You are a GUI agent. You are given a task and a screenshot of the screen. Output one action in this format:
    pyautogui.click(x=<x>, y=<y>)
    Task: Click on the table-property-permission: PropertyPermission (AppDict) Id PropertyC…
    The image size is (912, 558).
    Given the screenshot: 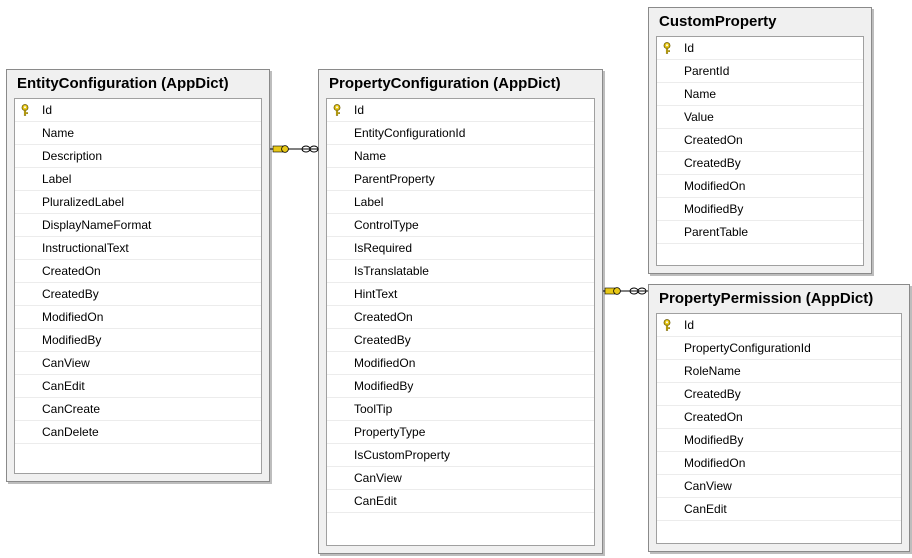 What is the action you would take?
    pyautogui.click(x=779, y=418)
    